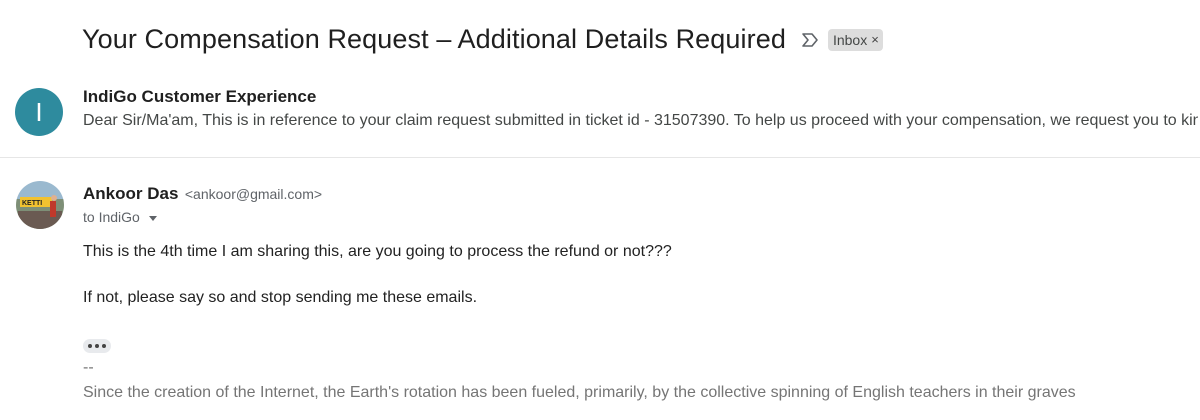  What do you see at coordinates (111, 217) in the screenshot?
I see `to-line: to IndiGo` at bounding box center [111, 217].